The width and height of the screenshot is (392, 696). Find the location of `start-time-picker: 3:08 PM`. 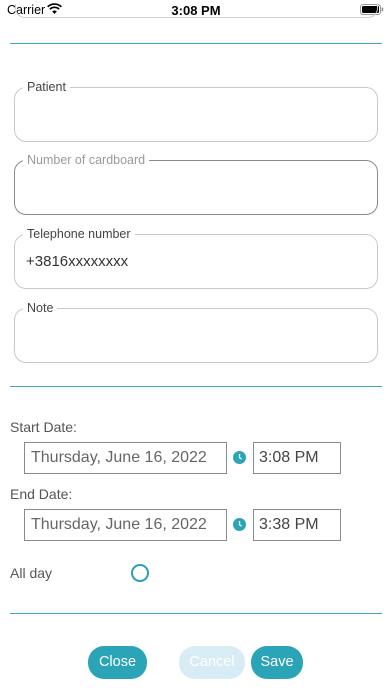

start-time-picker: 3:08 PM is located at coordinates (297, 458).